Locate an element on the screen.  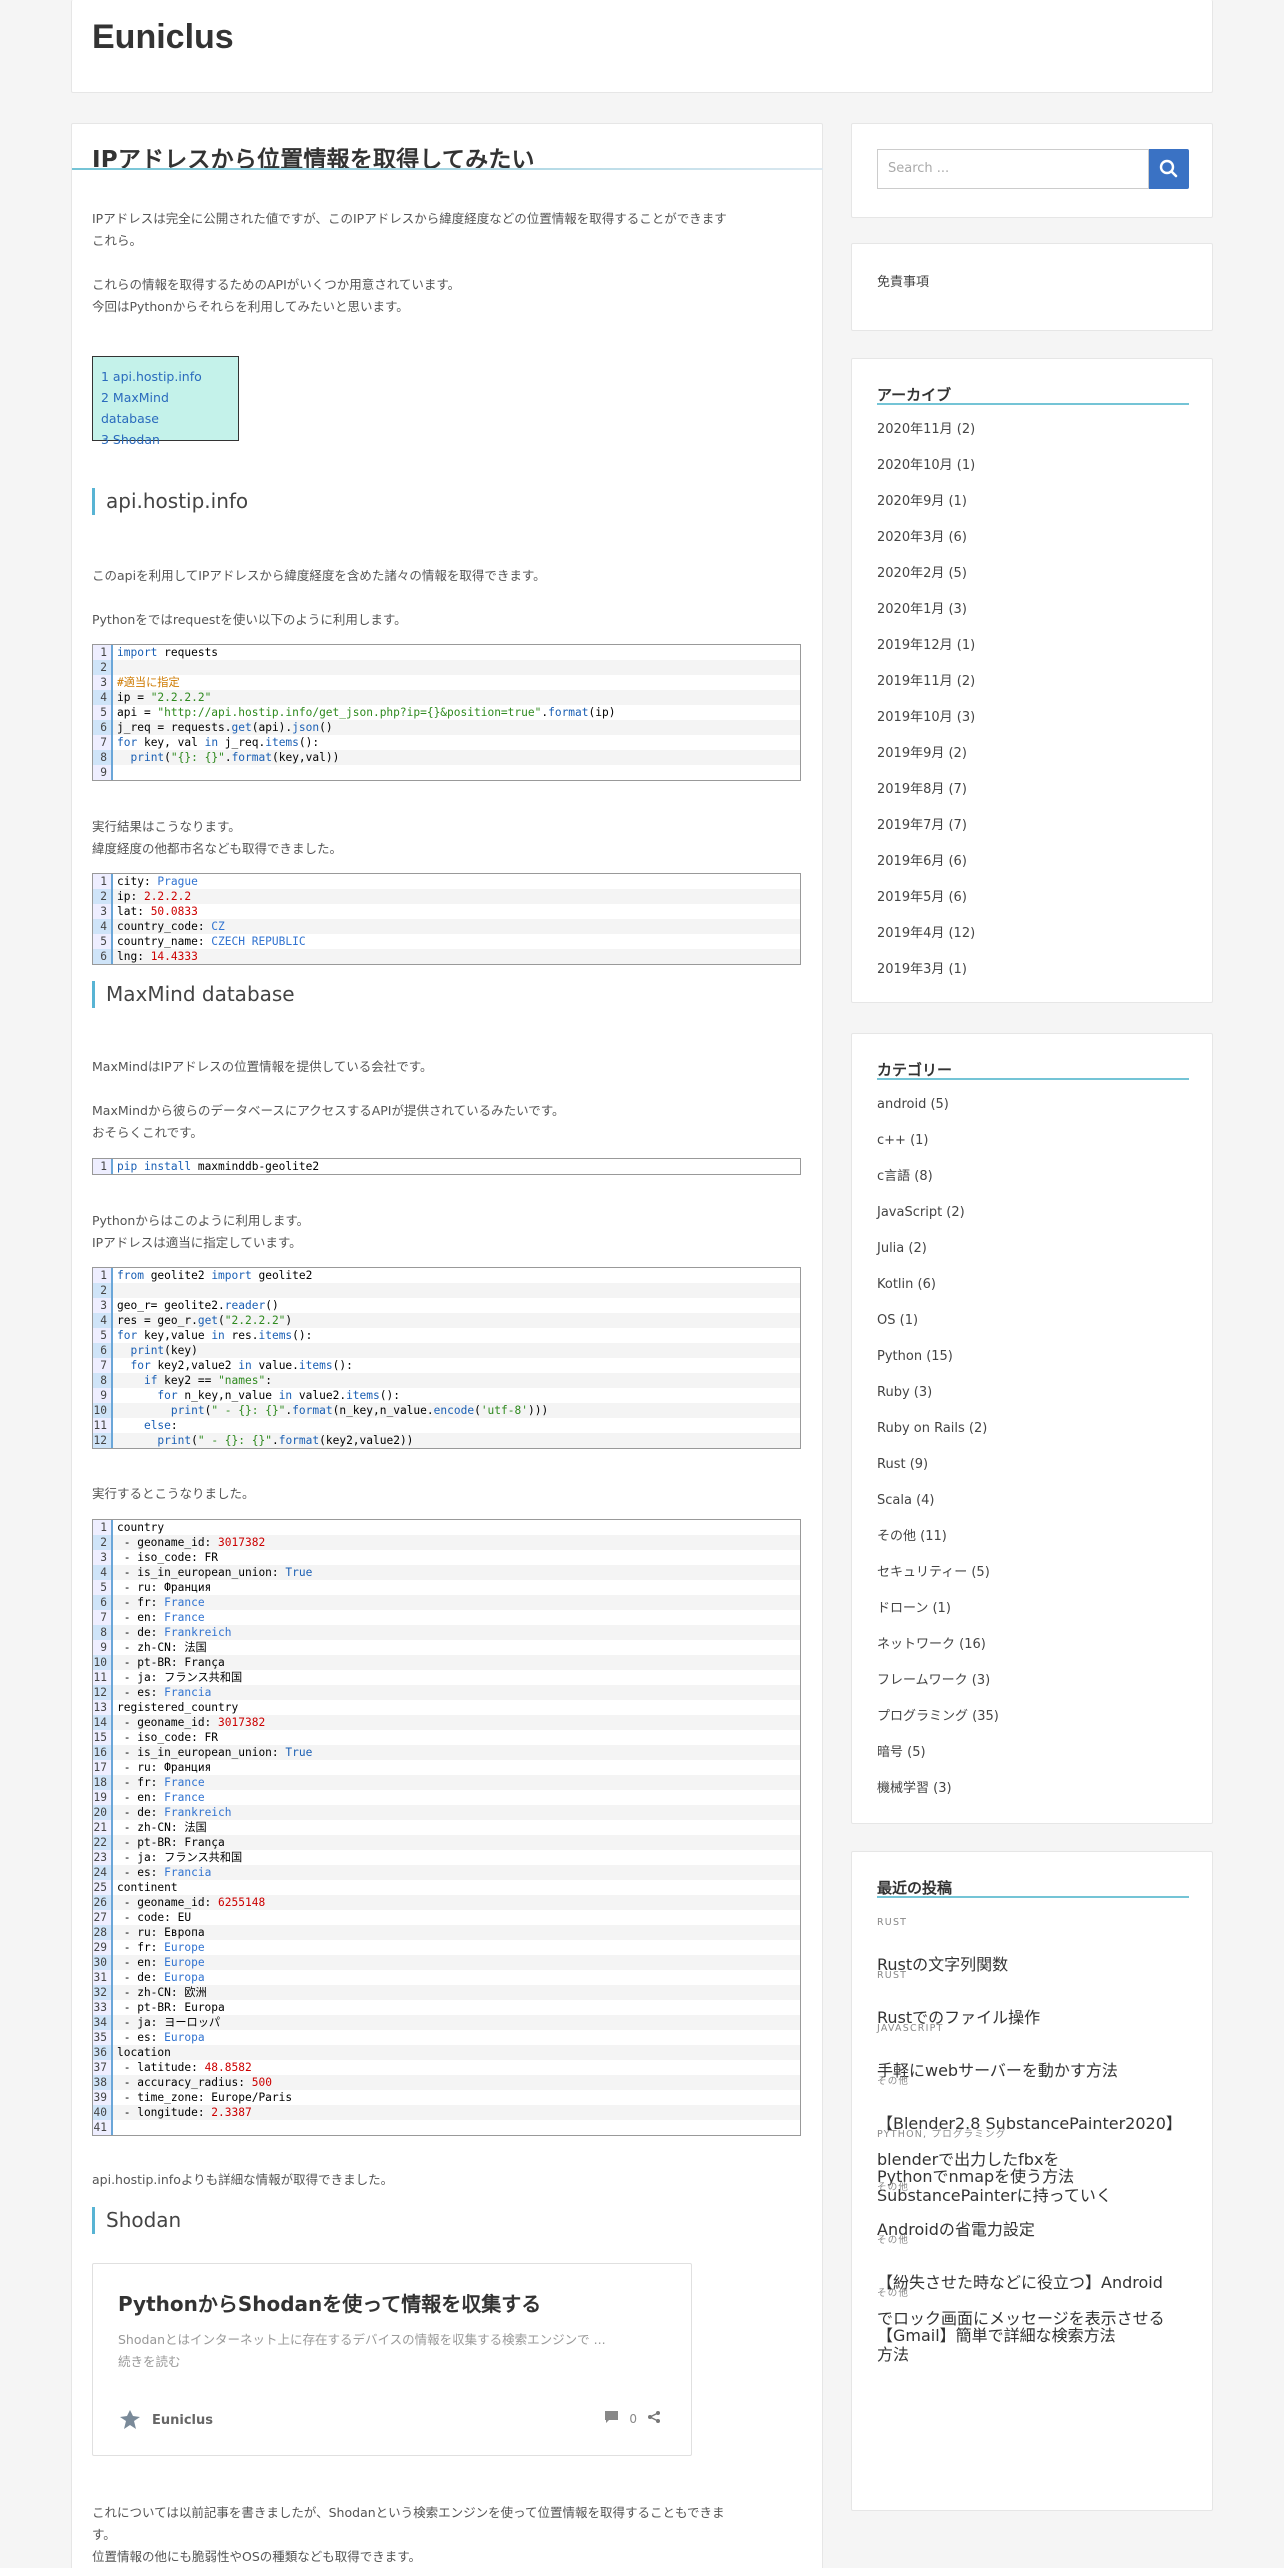
line-number: 7 is located at coordinates (103, 1365).